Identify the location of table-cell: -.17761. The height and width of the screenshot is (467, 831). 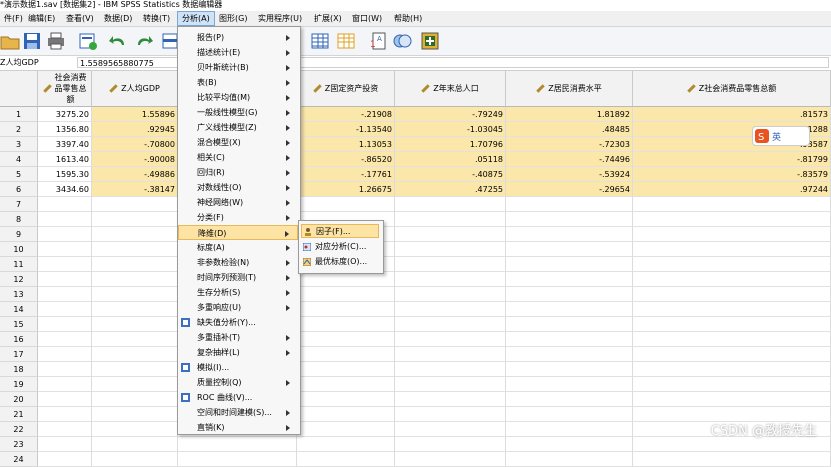
(346, 174).